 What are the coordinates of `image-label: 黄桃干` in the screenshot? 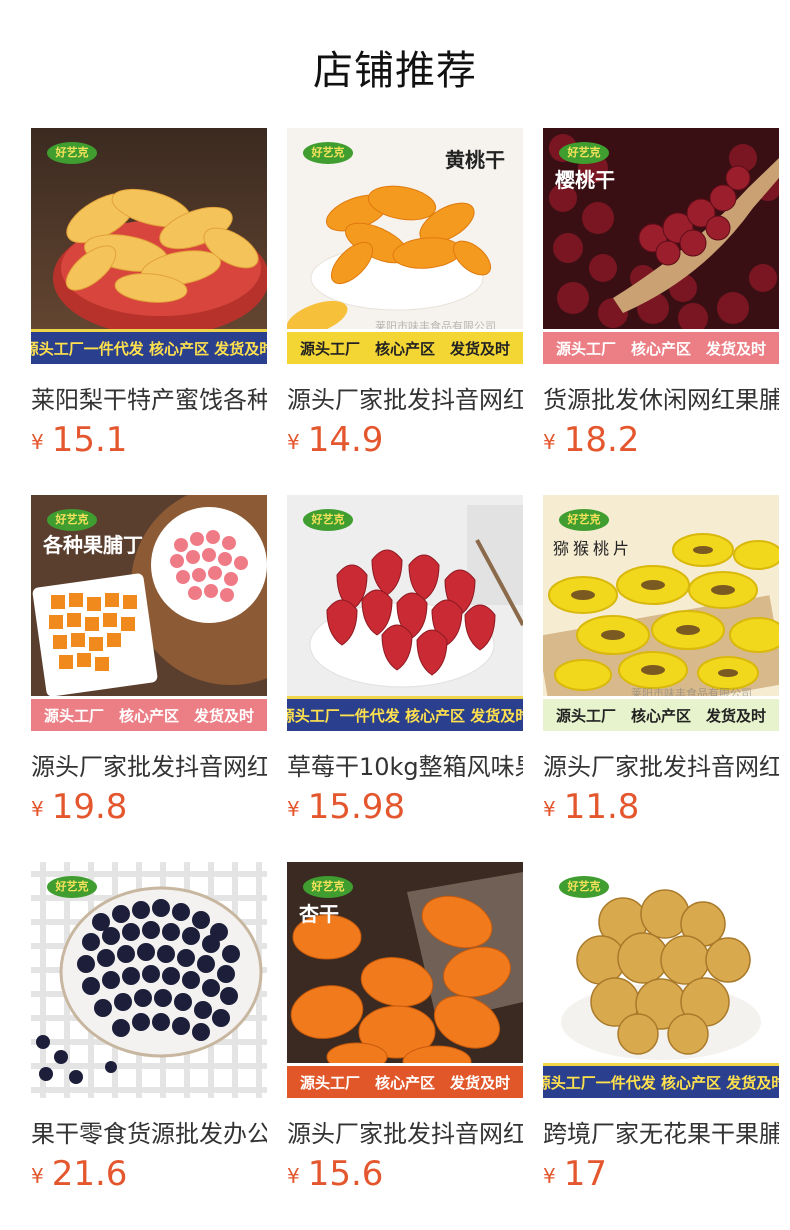 It's located at (475, 160).